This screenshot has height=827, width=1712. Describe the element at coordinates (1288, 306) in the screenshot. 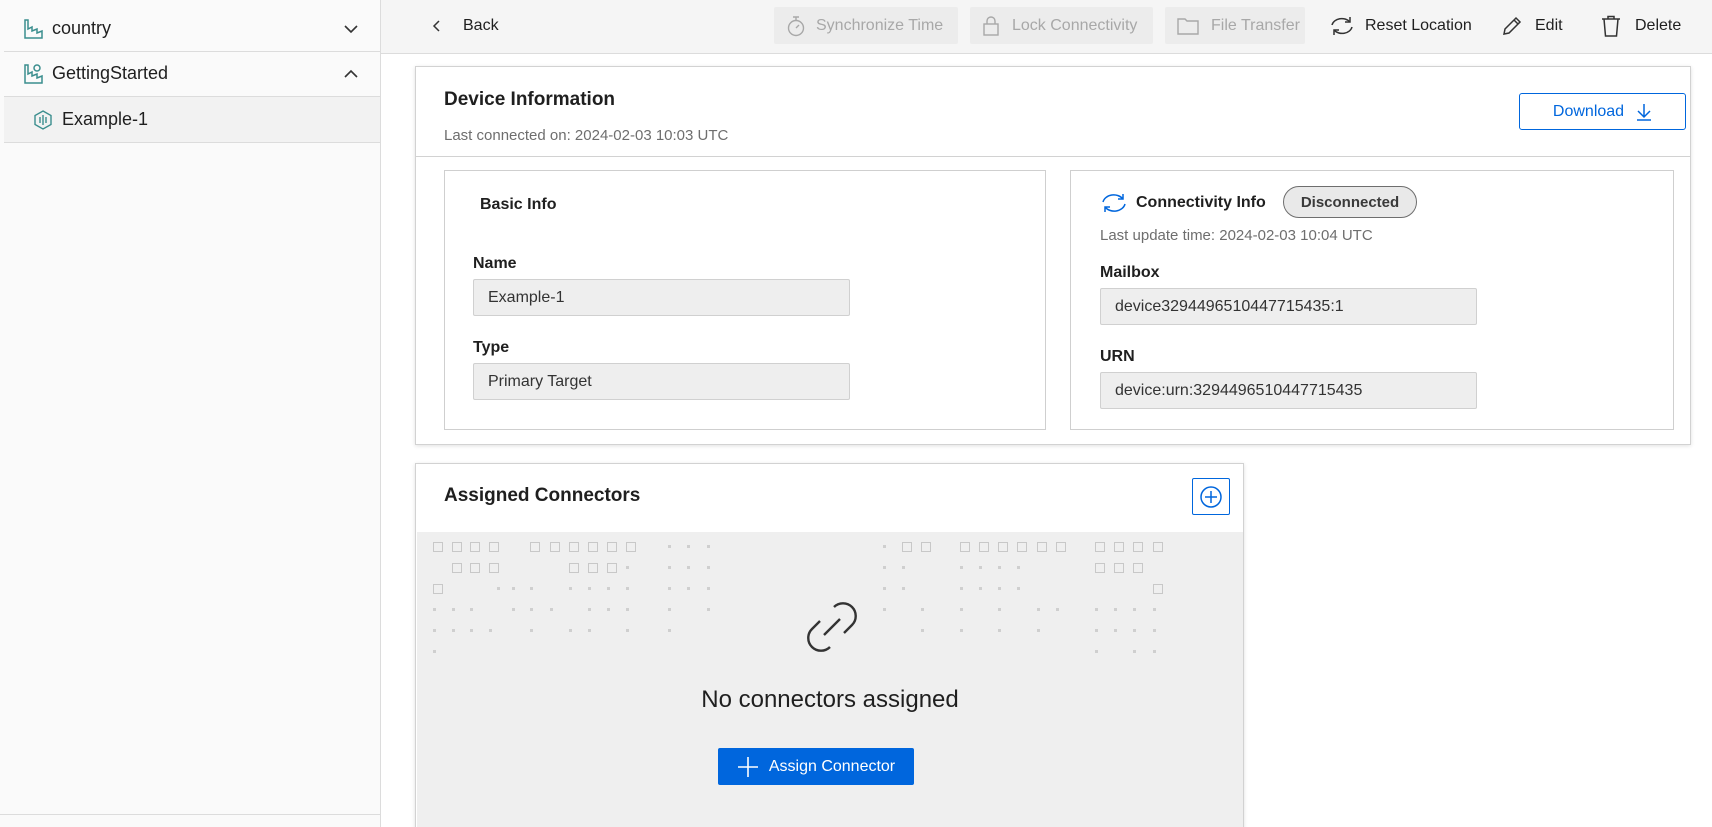

I see `mailbox-field: device3294496510447715435:1` at that location.